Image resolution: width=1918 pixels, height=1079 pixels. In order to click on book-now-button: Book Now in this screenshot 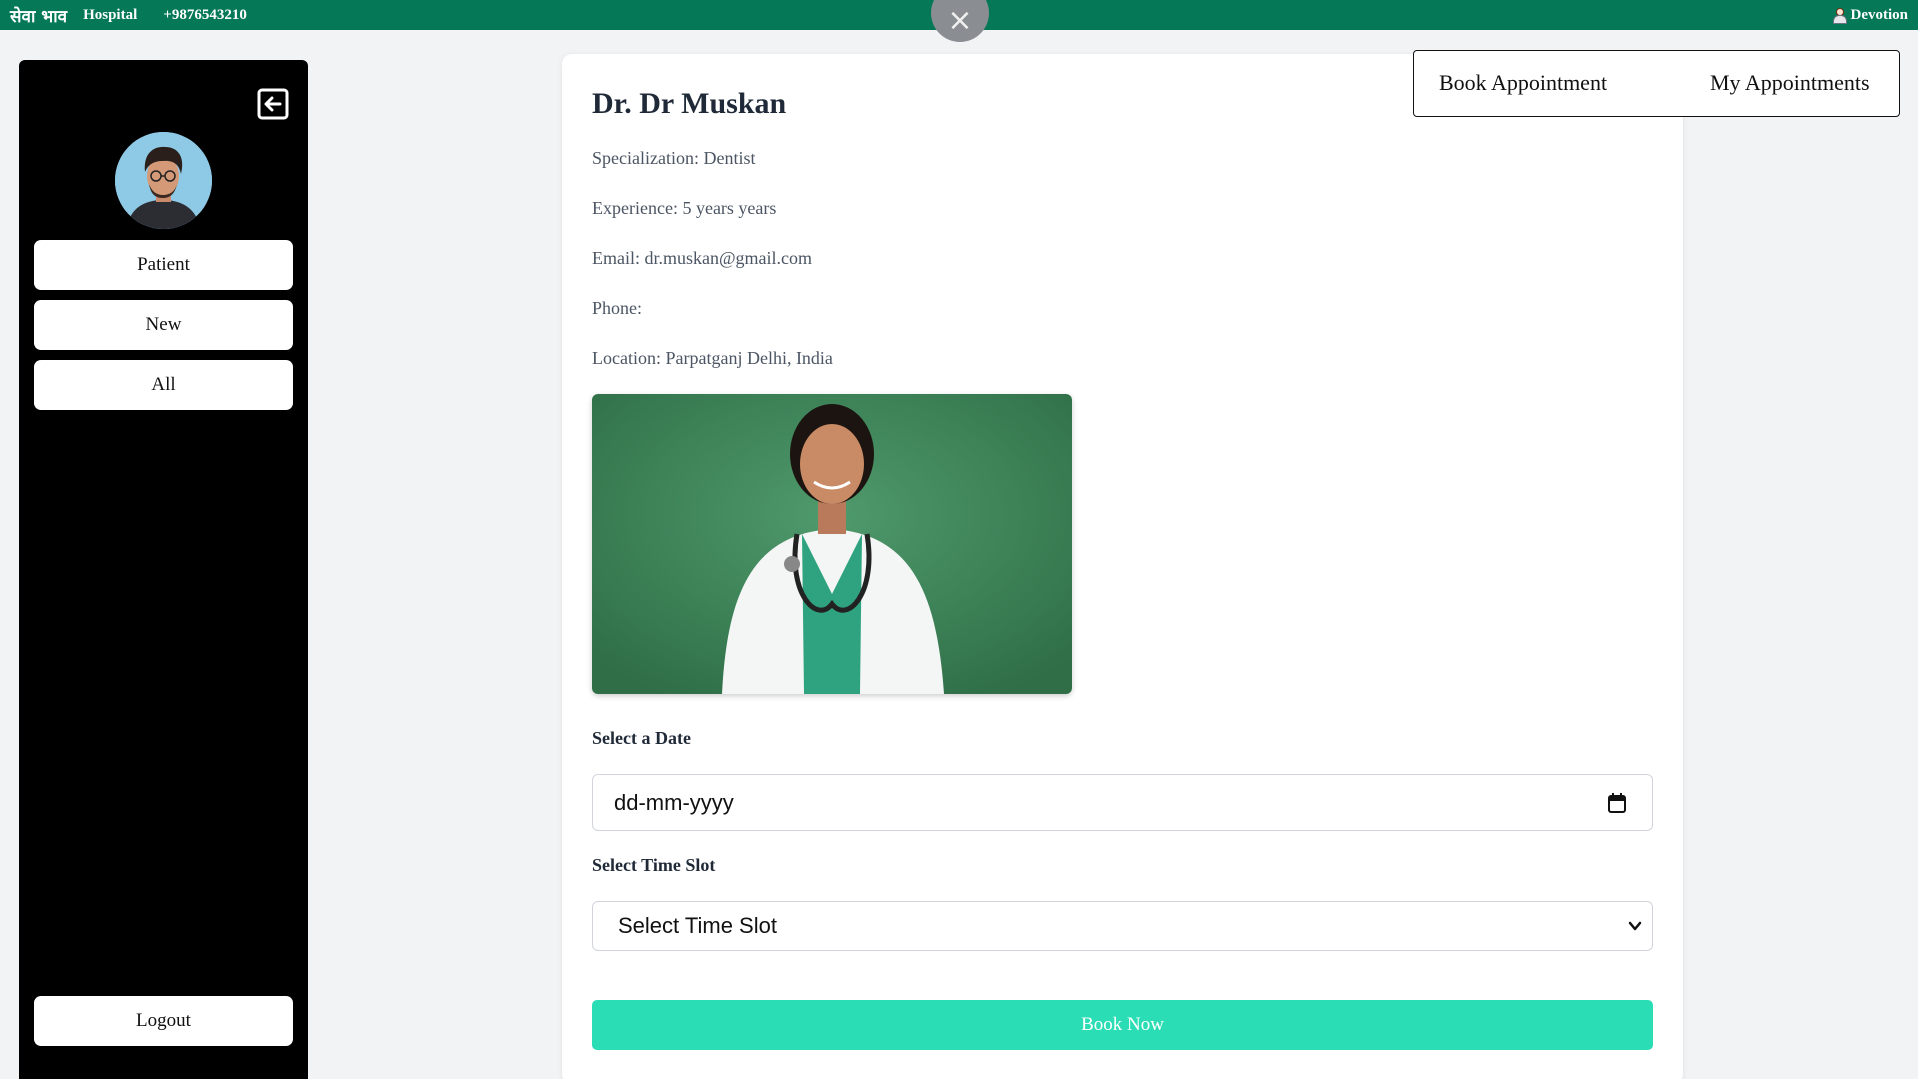, I will do `click(1122, 1025)`.